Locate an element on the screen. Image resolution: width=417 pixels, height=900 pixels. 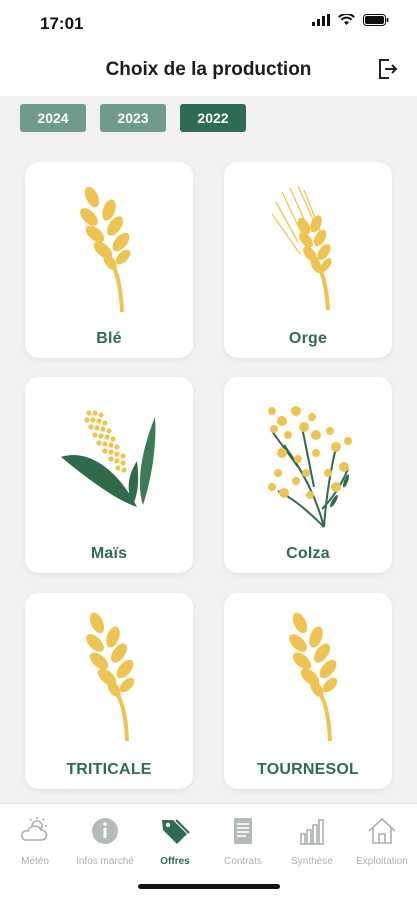
page-title: Choix de la production is located at coordinates (208, 69).